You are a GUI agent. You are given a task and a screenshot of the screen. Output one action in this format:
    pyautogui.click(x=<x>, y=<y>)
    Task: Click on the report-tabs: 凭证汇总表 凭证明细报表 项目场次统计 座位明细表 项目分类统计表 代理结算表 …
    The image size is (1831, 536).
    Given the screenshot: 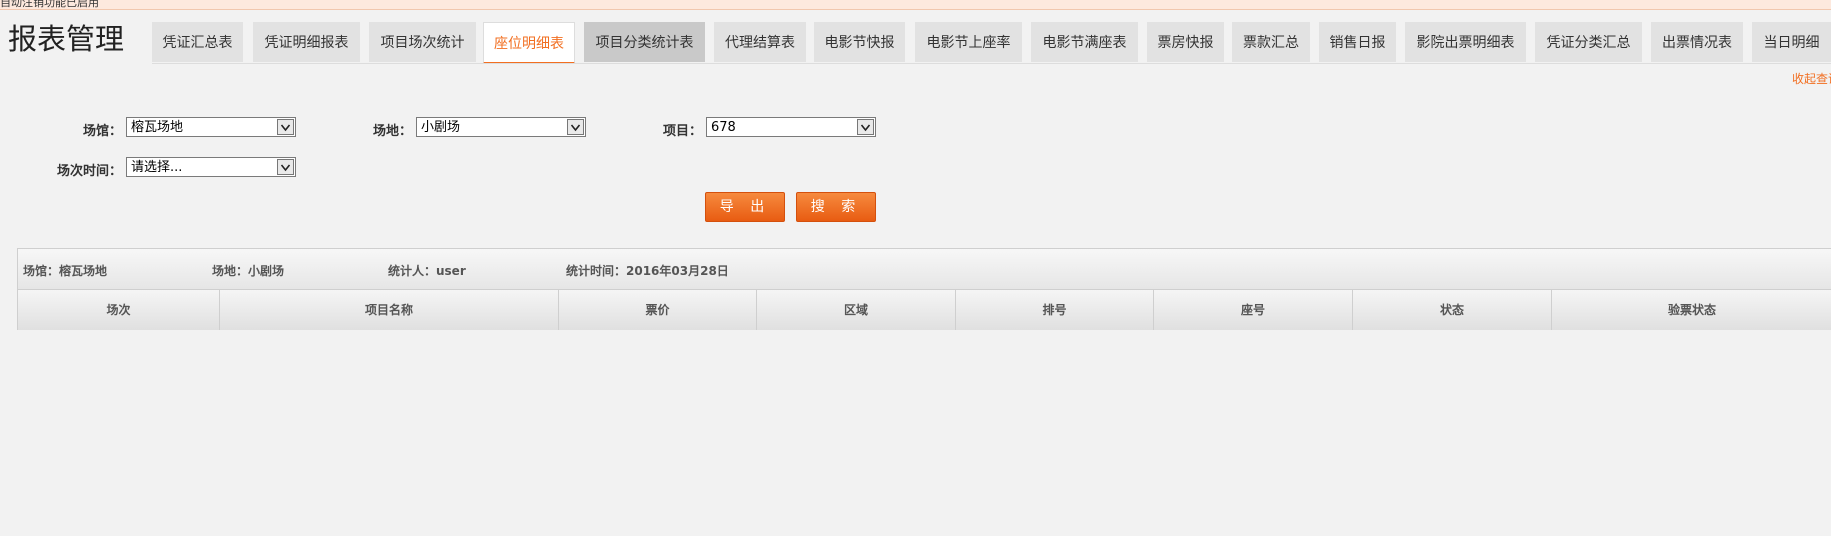 What is the action you would take?
    pyautogui.click(x=991, y=42)
    